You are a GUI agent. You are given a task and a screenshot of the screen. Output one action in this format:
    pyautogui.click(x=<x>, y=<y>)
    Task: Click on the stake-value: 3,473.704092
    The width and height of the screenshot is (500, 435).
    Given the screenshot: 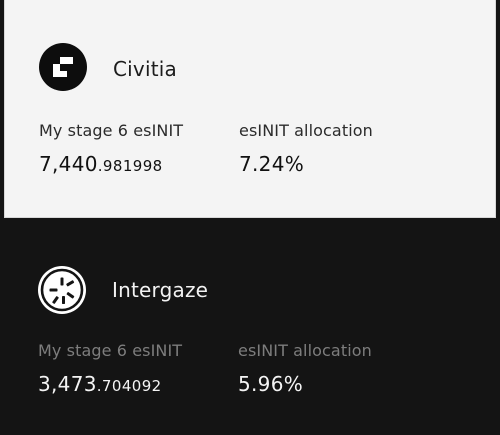 What is the action you would take?
    pyautogui.click(x=100, y=384)
    